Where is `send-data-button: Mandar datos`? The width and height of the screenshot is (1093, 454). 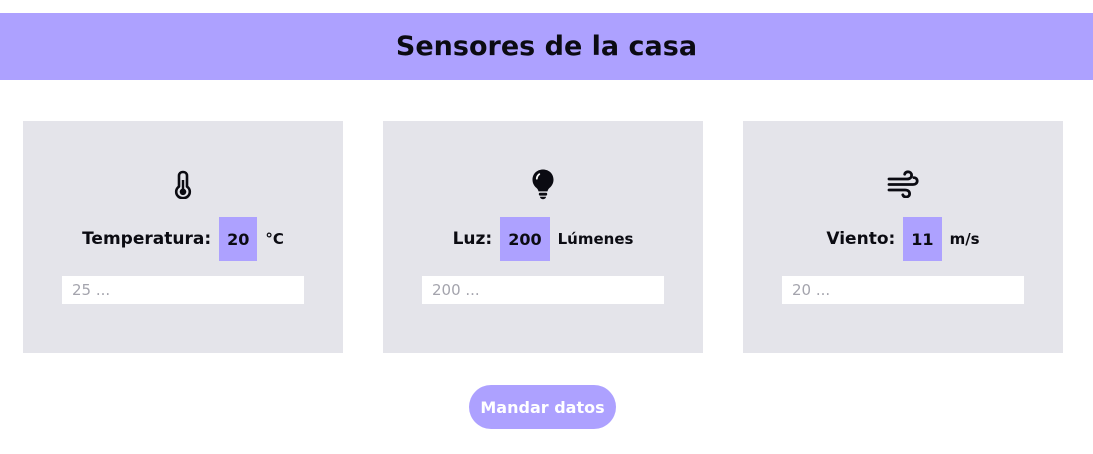 send-data-button: Mandar datos is located at coordinates (542, 407).